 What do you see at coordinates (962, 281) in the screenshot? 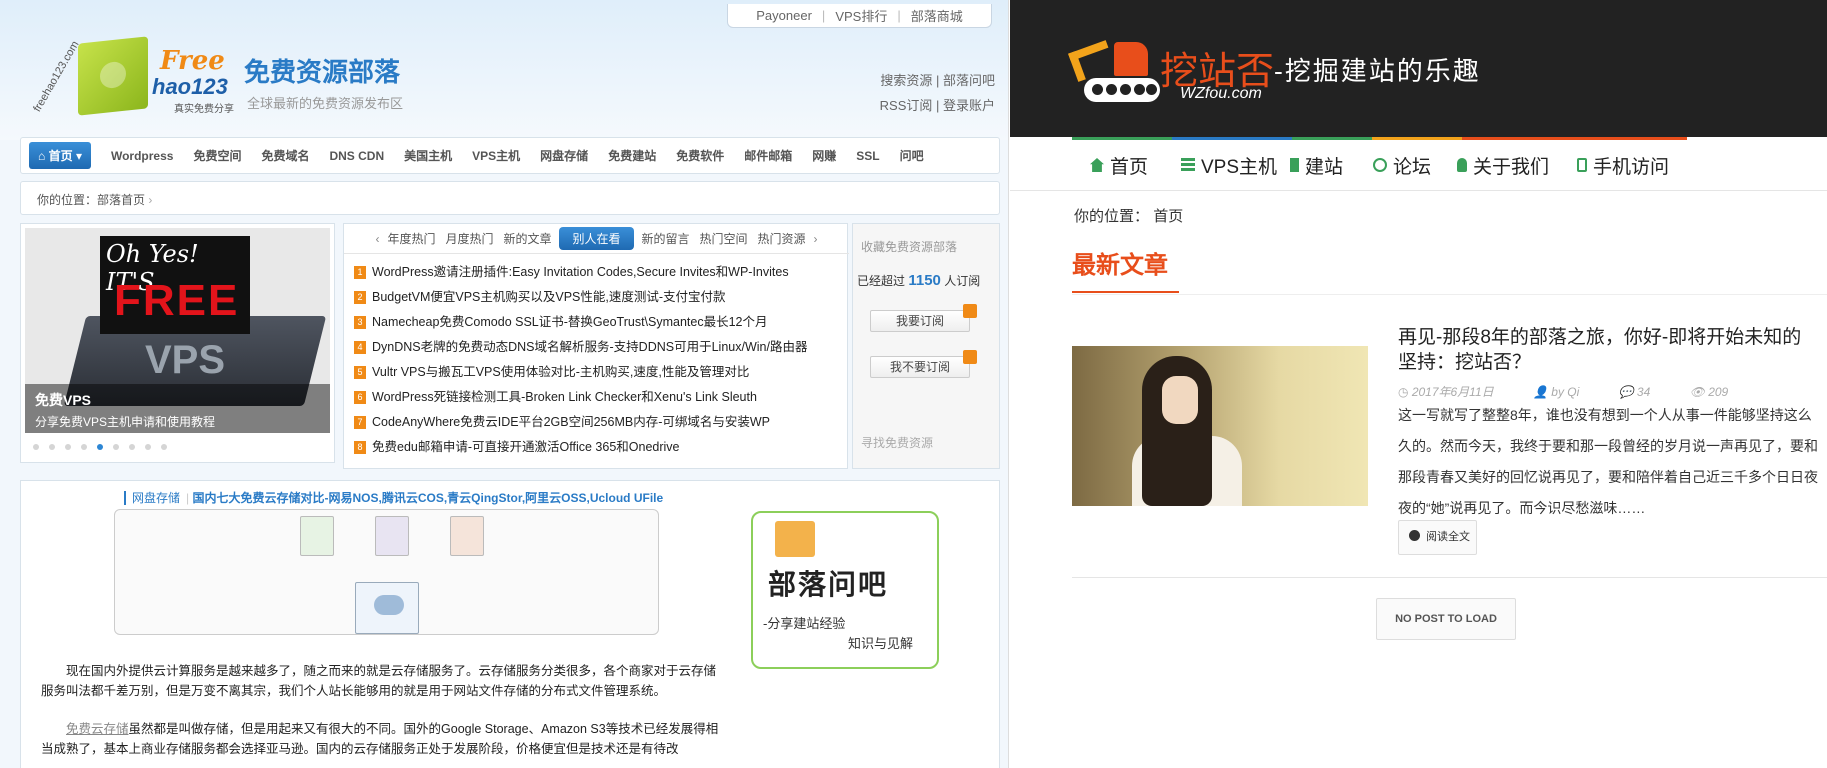
I see `subscriber-suffix: 人订阅` at bounding box center [962, 281].